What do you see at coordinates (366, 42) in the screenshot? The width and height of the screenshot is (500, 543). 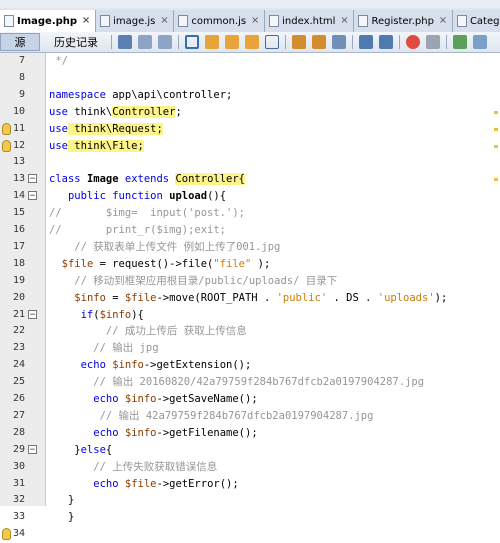 I see `shift-left-icon` at bounding box center [366, 42].